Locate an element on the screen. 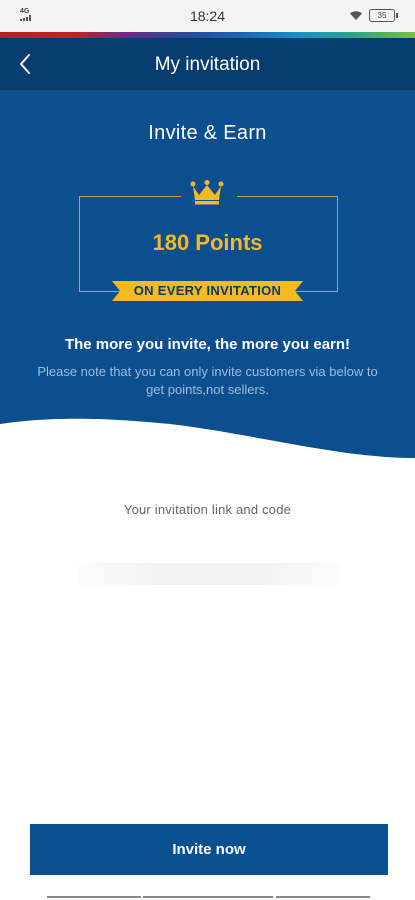  invitation-link-label: Your invitation link and code is located at coordinates (207, 509).